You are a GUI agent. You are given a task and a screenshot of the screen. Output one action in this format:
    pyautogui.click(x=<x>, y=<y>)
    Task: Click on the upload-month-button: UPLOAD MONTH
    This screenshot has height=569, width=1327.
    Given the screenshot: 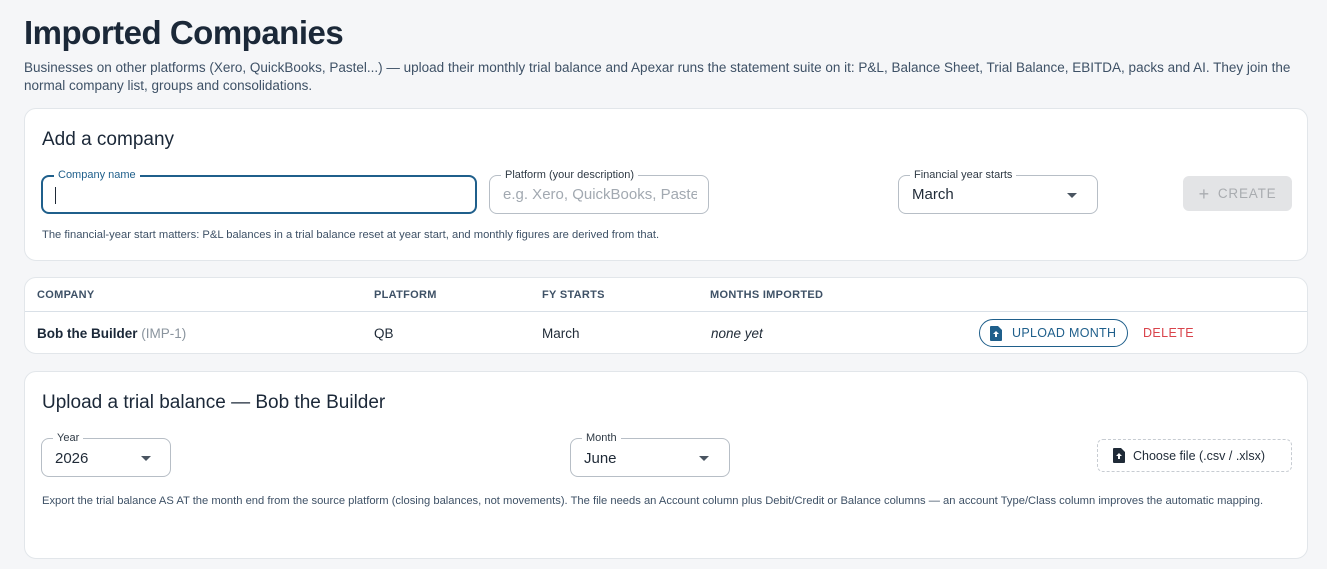 What is the action you would take?
    pyautogui.click(x=1053, y=333)
    